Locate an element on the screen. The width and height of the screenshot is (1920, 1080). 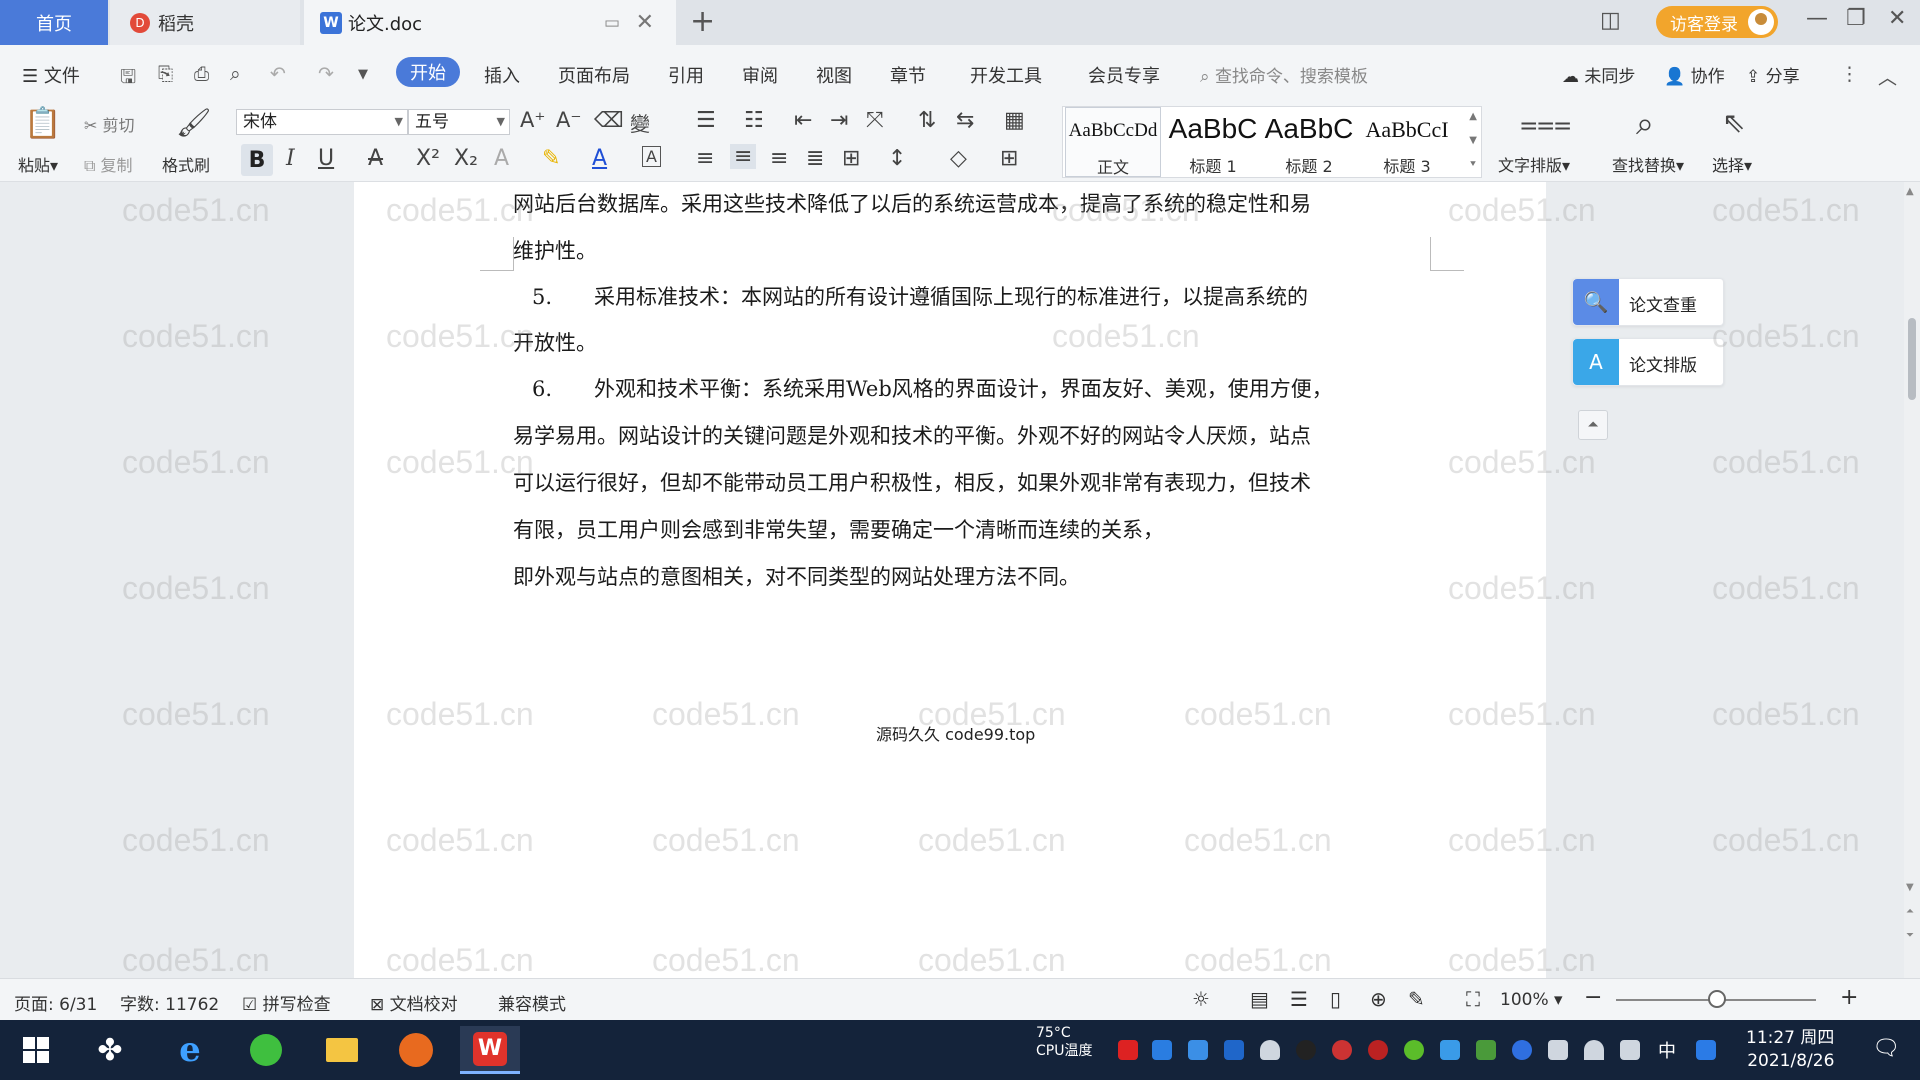
superscript-icon: X² is located at coordinates (428, 158).